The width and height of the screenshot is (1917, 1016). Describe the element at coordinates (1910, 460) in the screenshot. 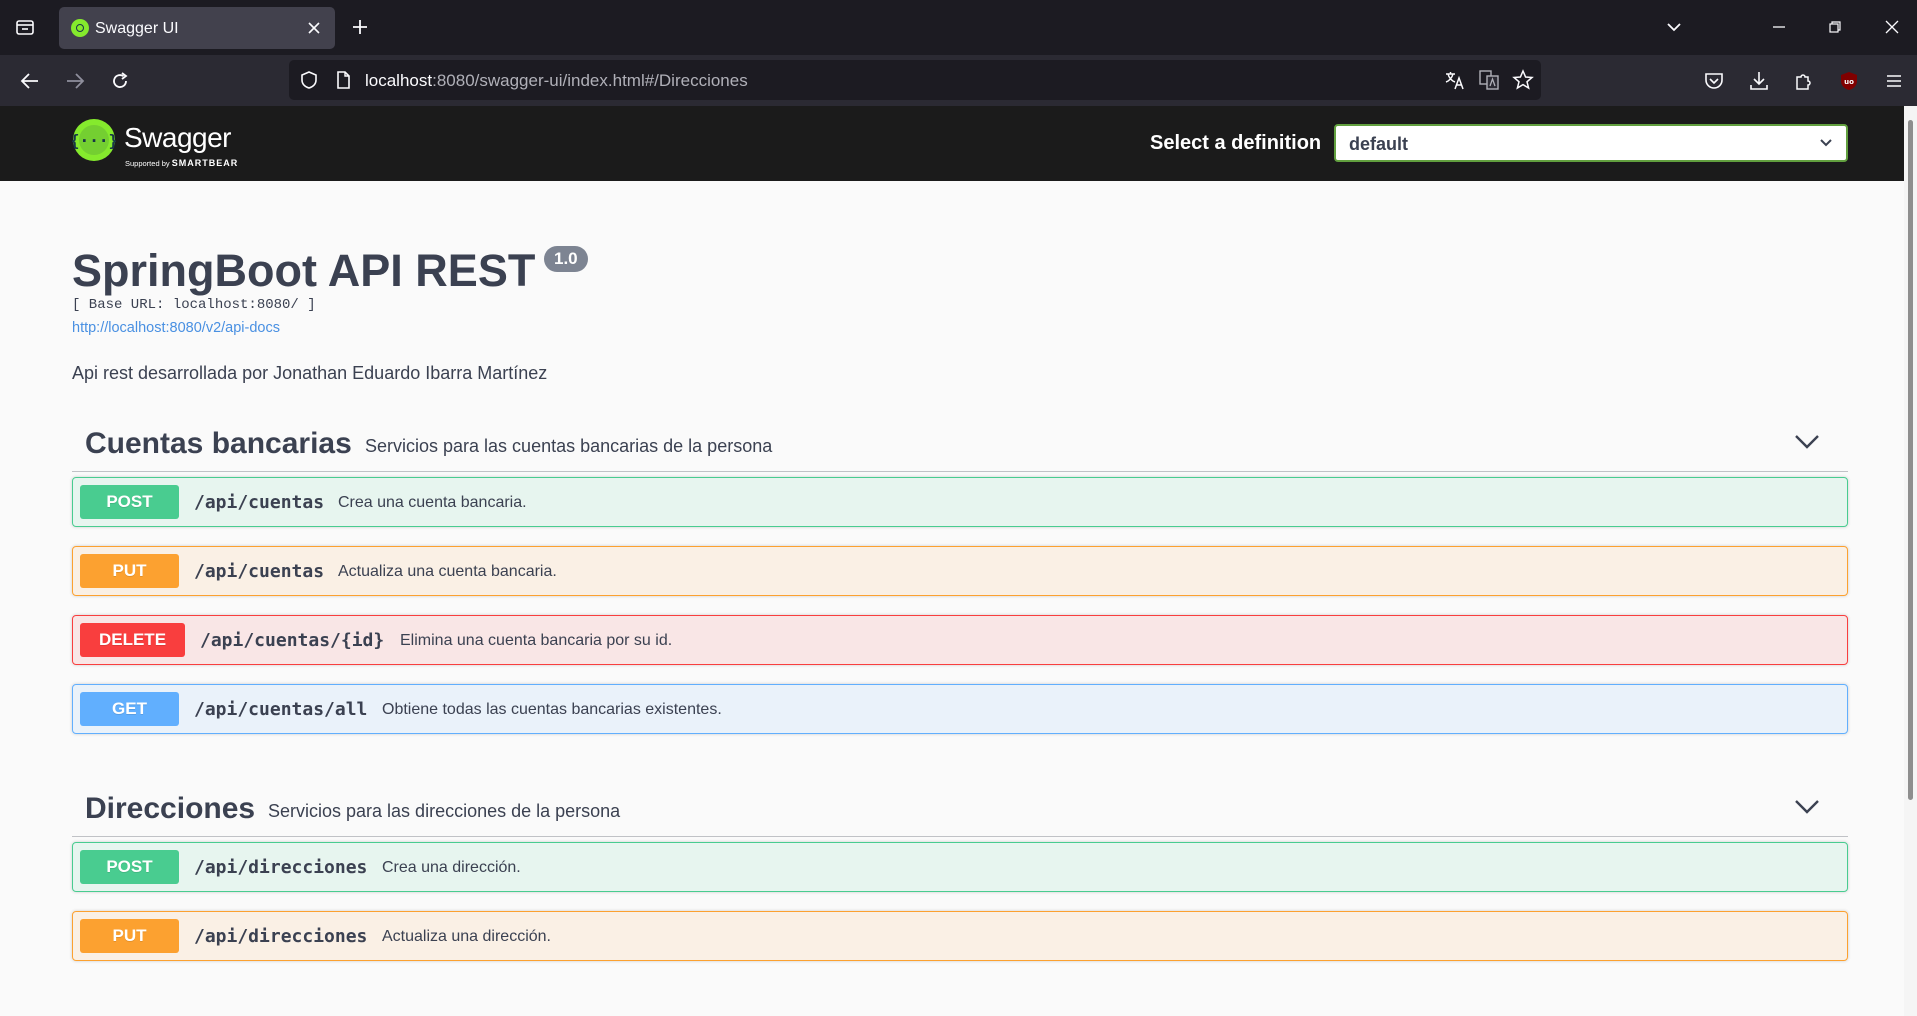

I see `scrollbar-thumb` at that location.